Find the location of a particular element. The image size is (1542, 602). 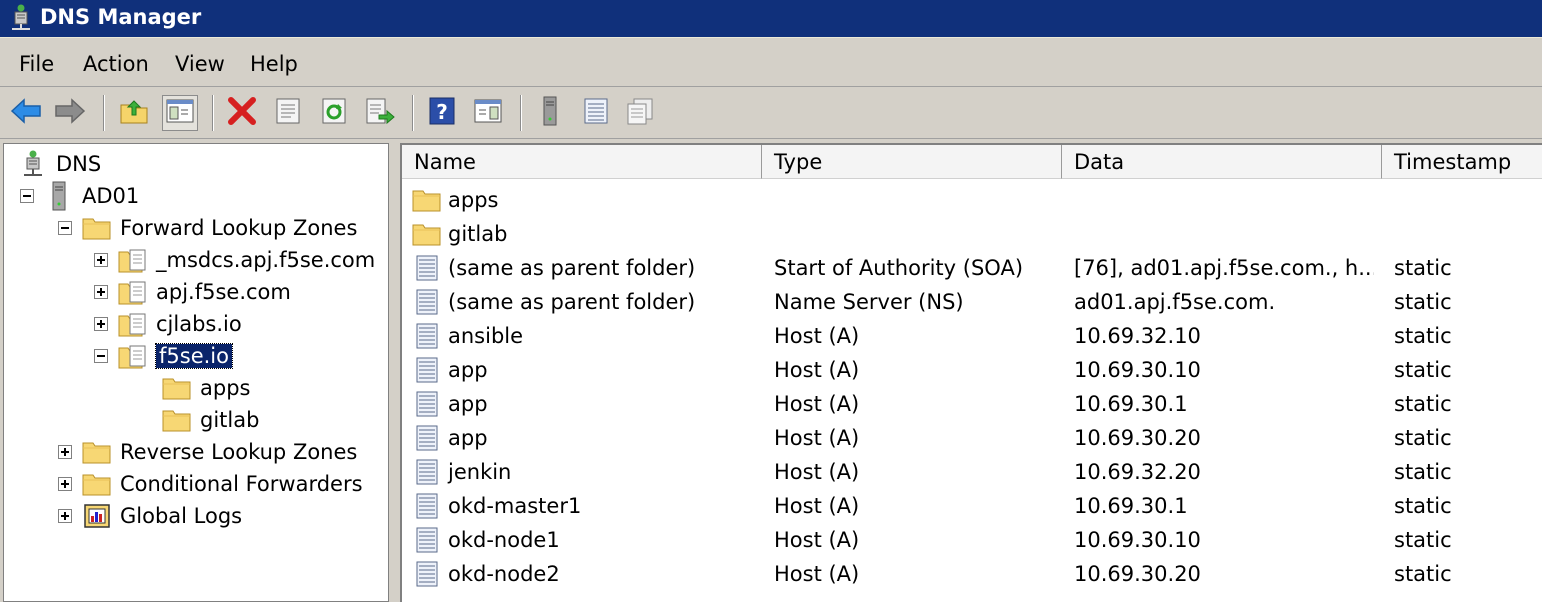

tree-node: Conditional Forwarders is located at coordinates (210, 484).